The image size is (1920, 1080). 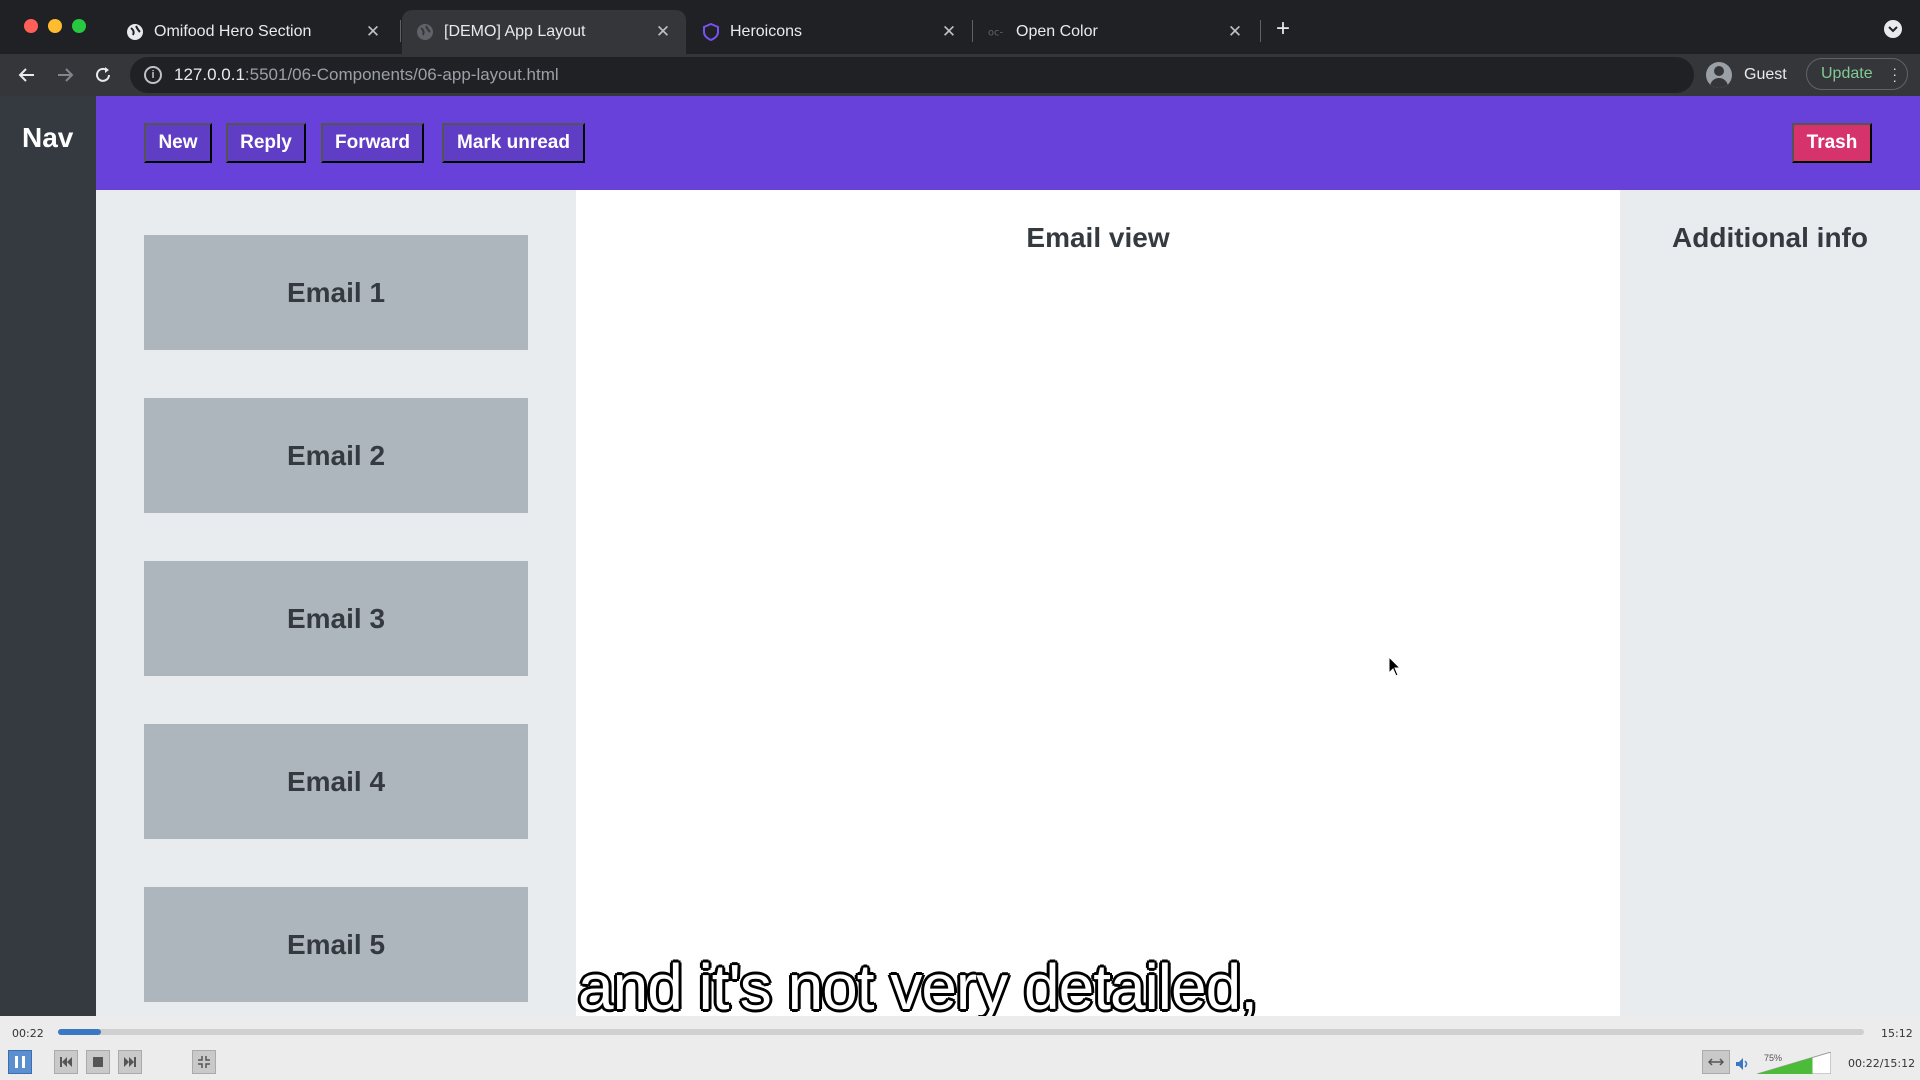 What do you see at coordinates (1894, 74) in the screenshot?
I see `more-menu-icon: · · ·` at bounding box center [1894, 74].